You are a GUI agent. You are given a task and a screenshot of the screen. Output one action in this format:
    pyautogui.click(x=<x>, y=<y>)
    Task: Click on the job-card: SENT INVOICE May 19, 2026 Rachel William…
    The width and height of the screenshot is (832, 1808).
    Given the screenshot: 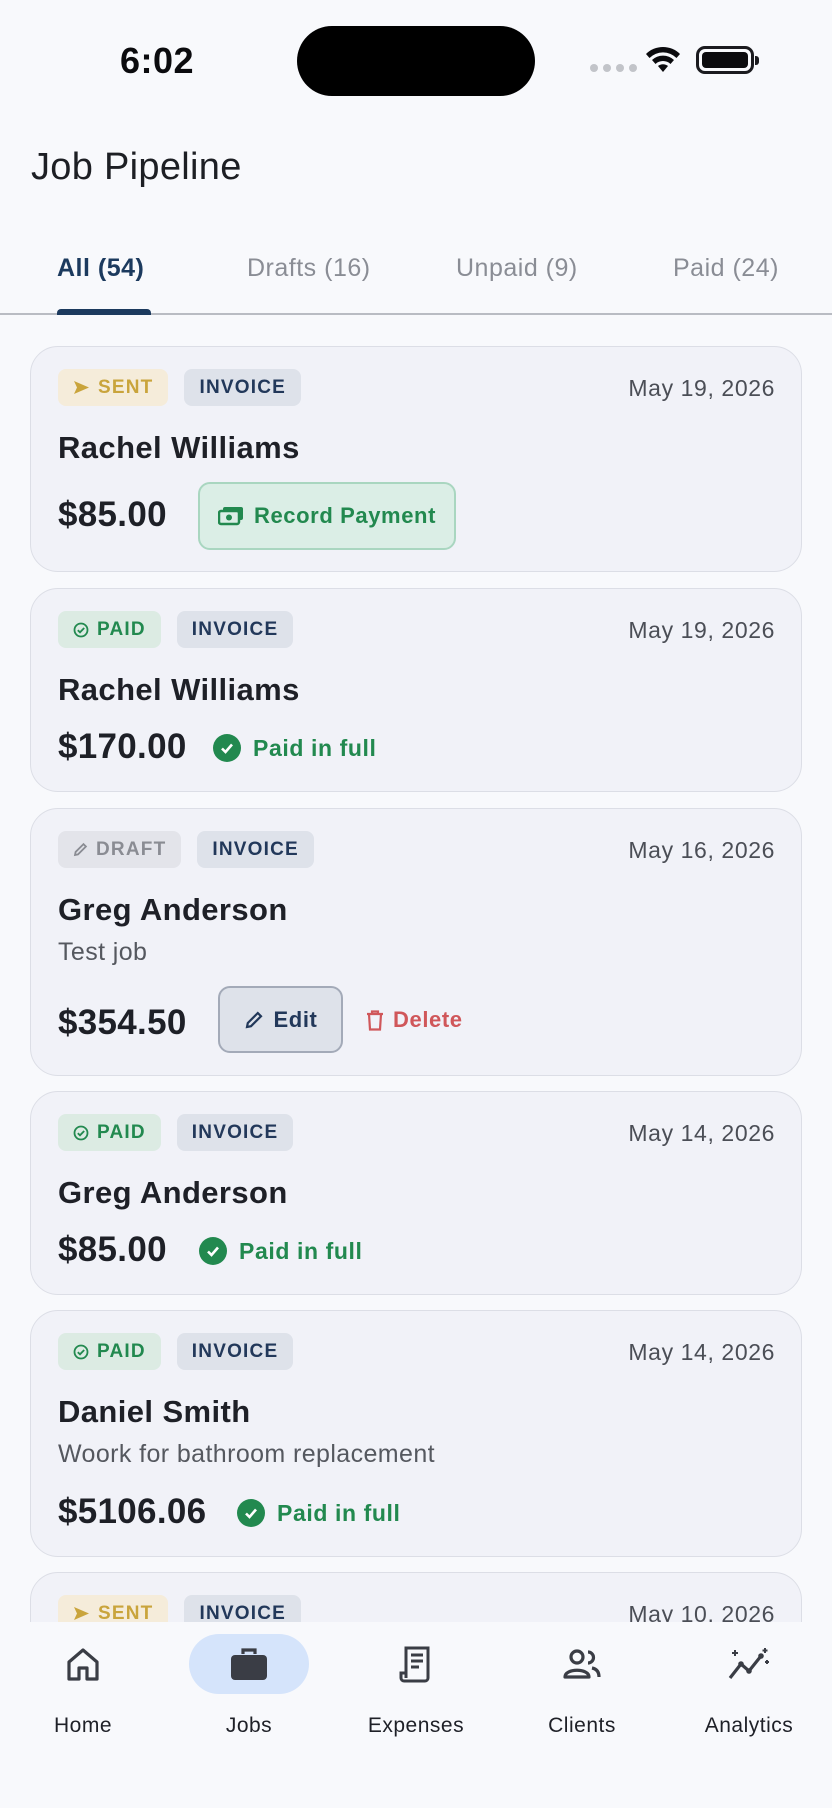 What is the action you would take?
    pyautogui.click(x=416, y=459)
    